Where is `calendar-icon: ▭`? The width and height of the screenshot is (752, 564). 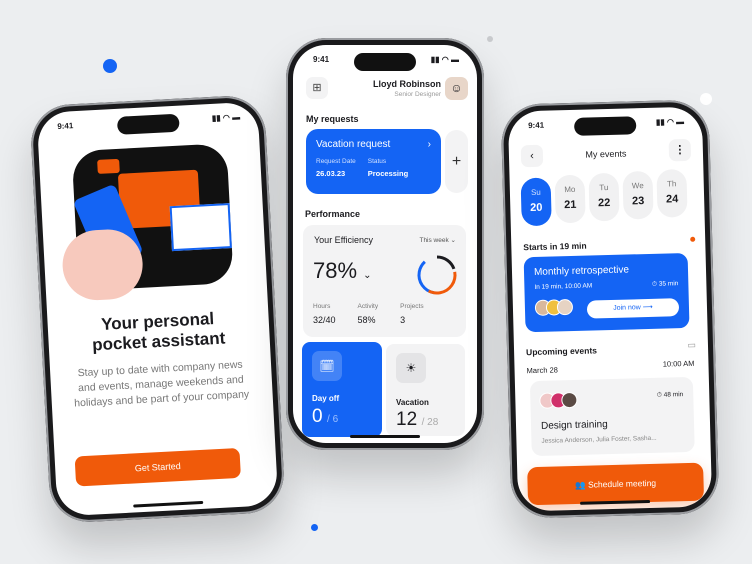
calendar-icon: ▭ is located at coordinates (691, 345).